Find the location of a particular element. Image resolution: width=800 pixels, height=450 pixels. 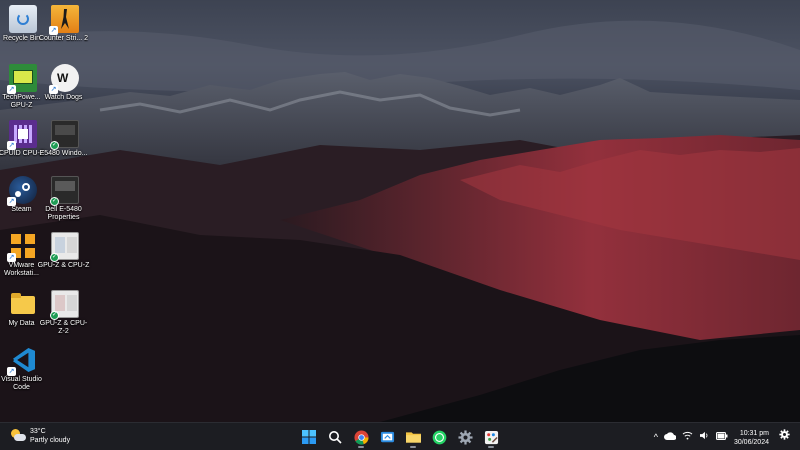

weather-temp: 33°C is located at coordinates (38, 431).